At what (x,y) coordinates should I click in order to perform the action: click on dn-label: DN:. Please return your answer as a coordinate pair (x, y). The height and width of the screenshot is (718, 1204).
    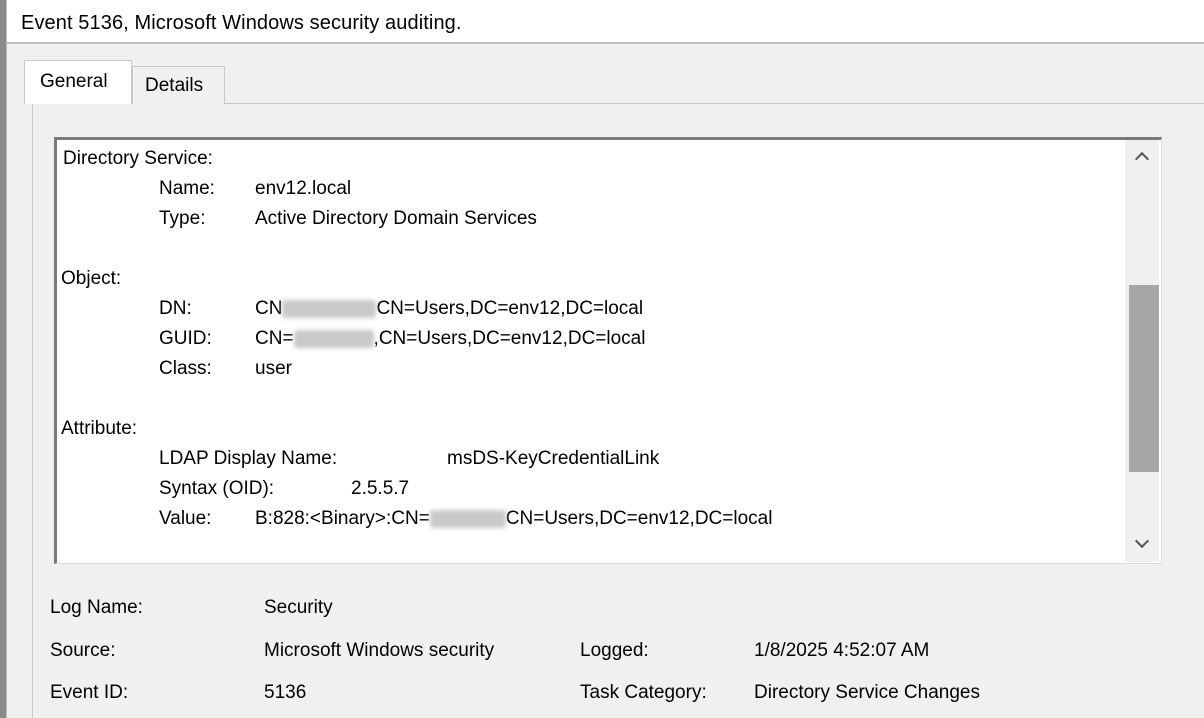
    Looking at the image, I should click on (175, 308).